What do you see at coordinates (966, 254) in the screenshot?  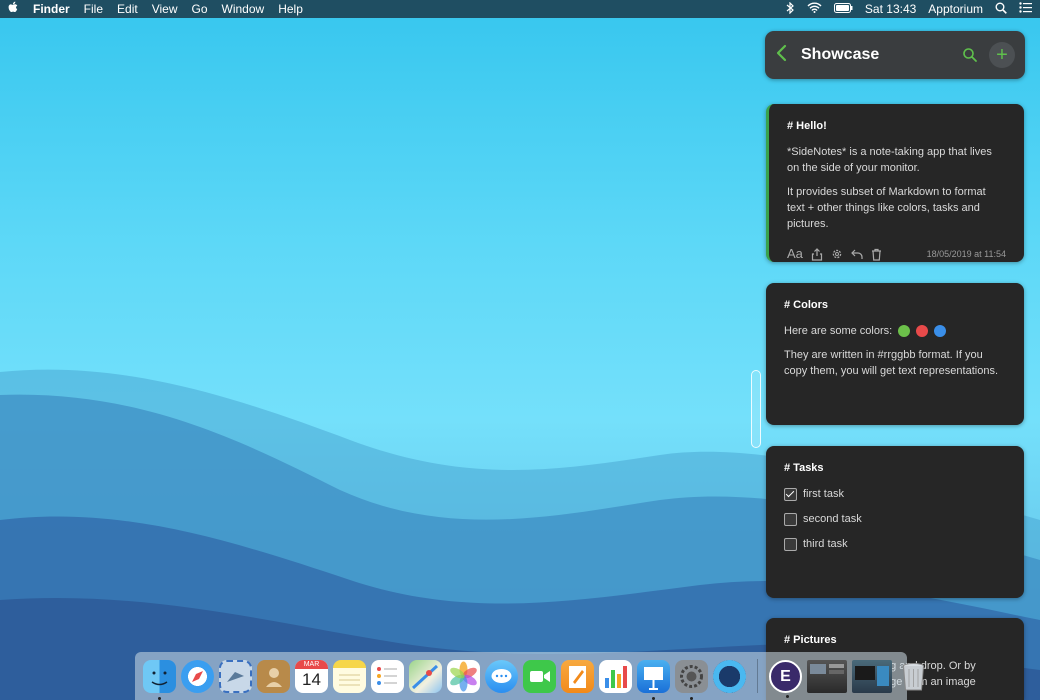 I see `note-timestamp: 18/05/2019 at 11:54` at bounding box center [966, 254].